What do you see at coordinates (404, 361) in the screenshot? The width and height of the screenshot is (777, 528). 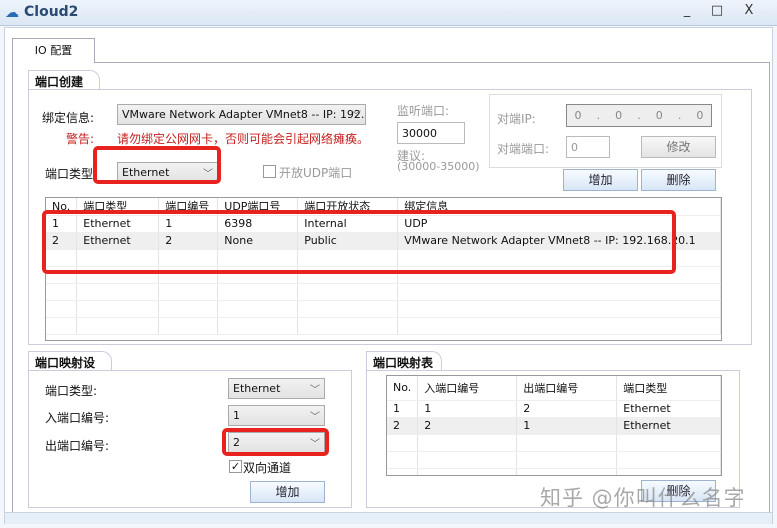 I see `group-title-map-table: 端口映射表` at bounding box center [404, 361].